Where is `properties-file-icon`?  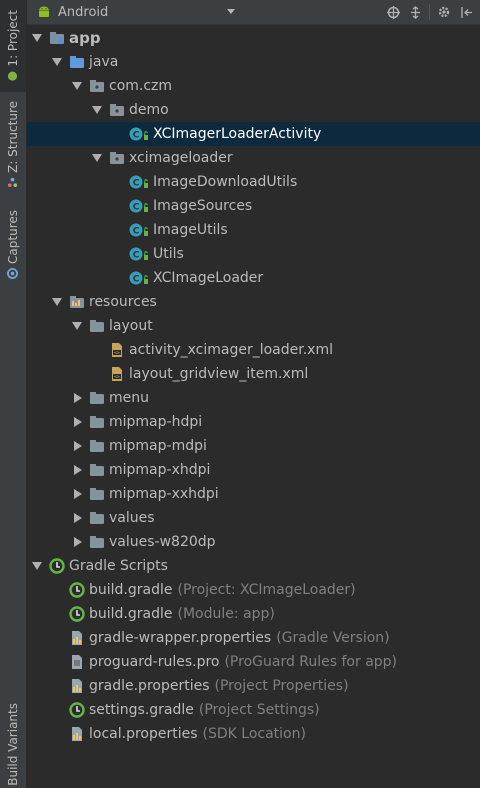 properties-file-icon is located at coordinates (77, 734).